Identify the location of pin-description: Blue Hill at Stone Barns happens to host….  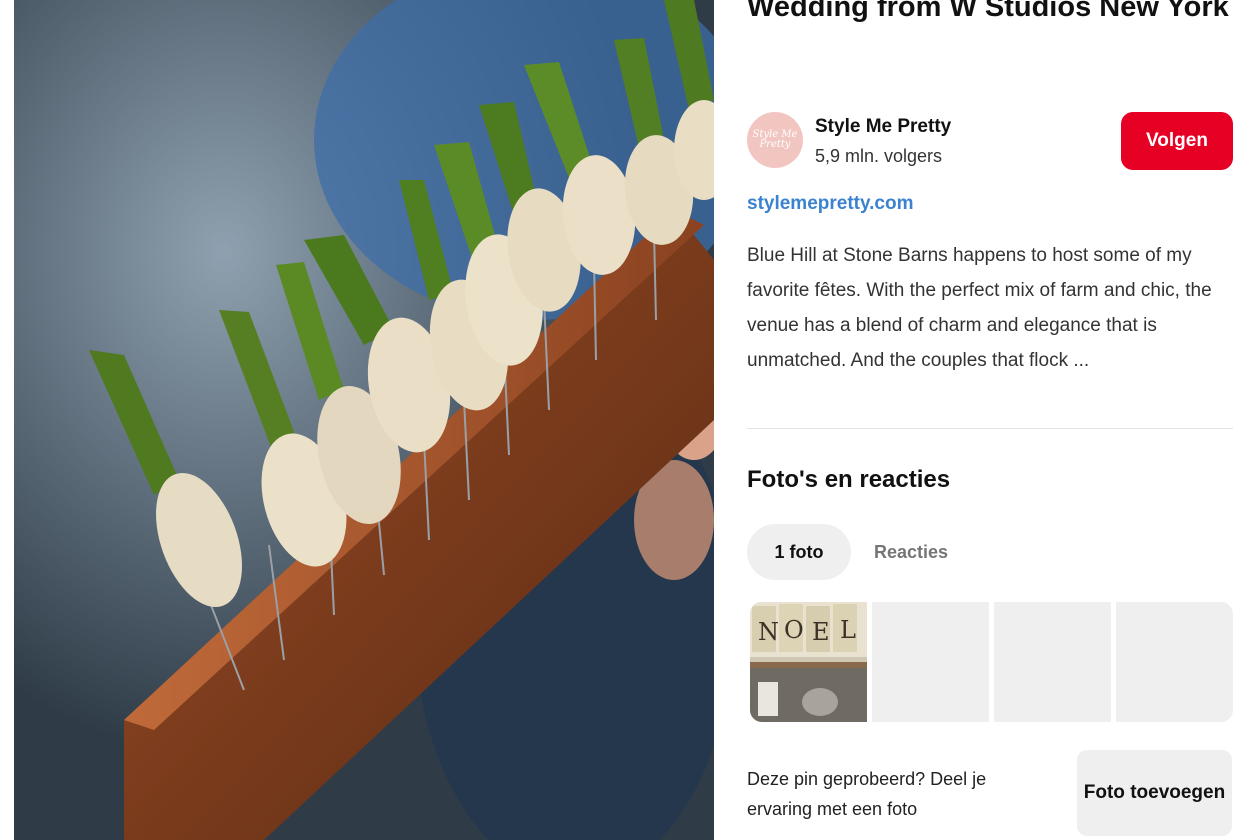
(979, 308).